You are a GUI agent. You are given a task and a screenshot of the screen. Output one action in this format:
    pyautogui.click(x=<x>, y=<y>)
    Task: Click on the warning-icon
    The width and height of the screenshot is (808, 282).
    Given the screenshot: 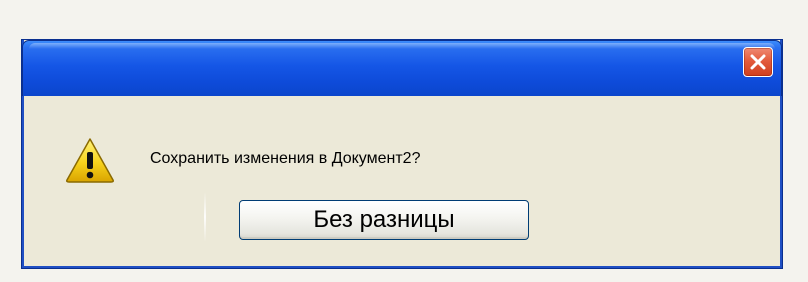 What is the action you would take?
    pyautogui.click(x=90, y=160)
    